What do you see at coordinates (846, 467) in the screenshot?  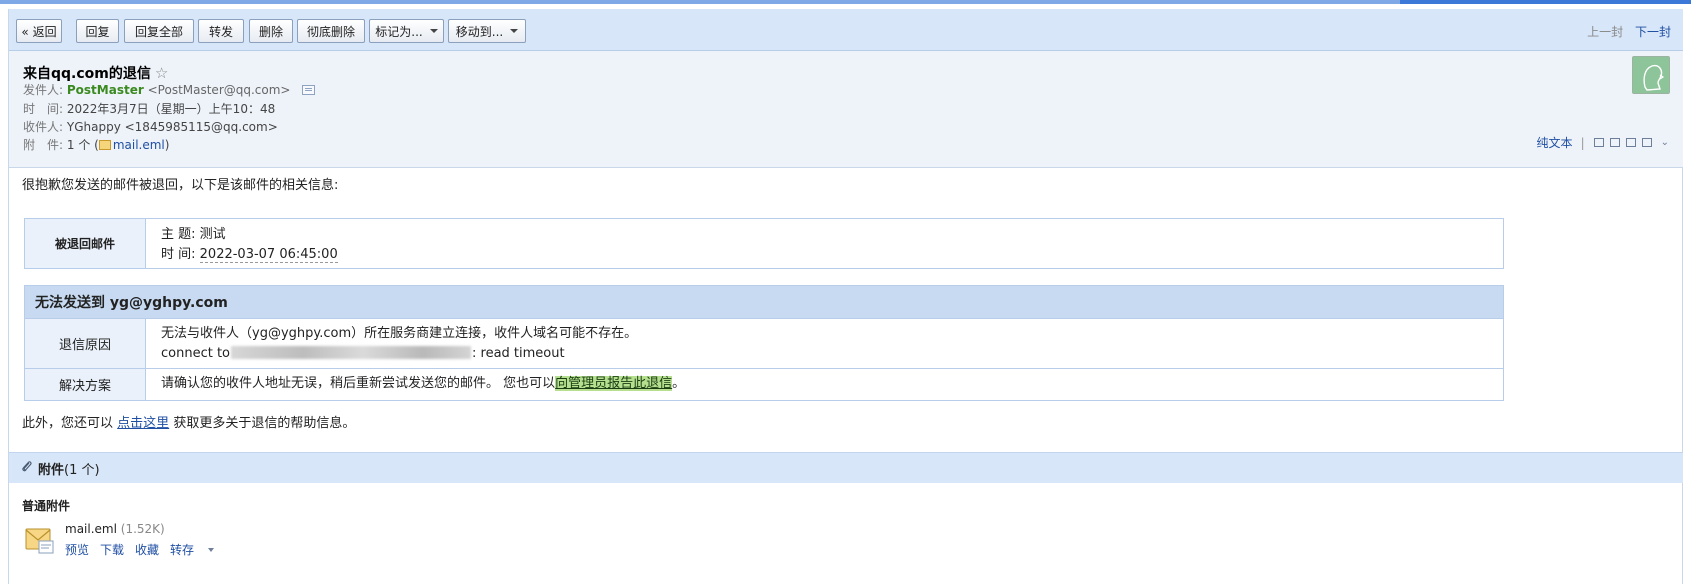 I see `attachments-bar: 附件 (1 个)` at bounding box center [846, 467].